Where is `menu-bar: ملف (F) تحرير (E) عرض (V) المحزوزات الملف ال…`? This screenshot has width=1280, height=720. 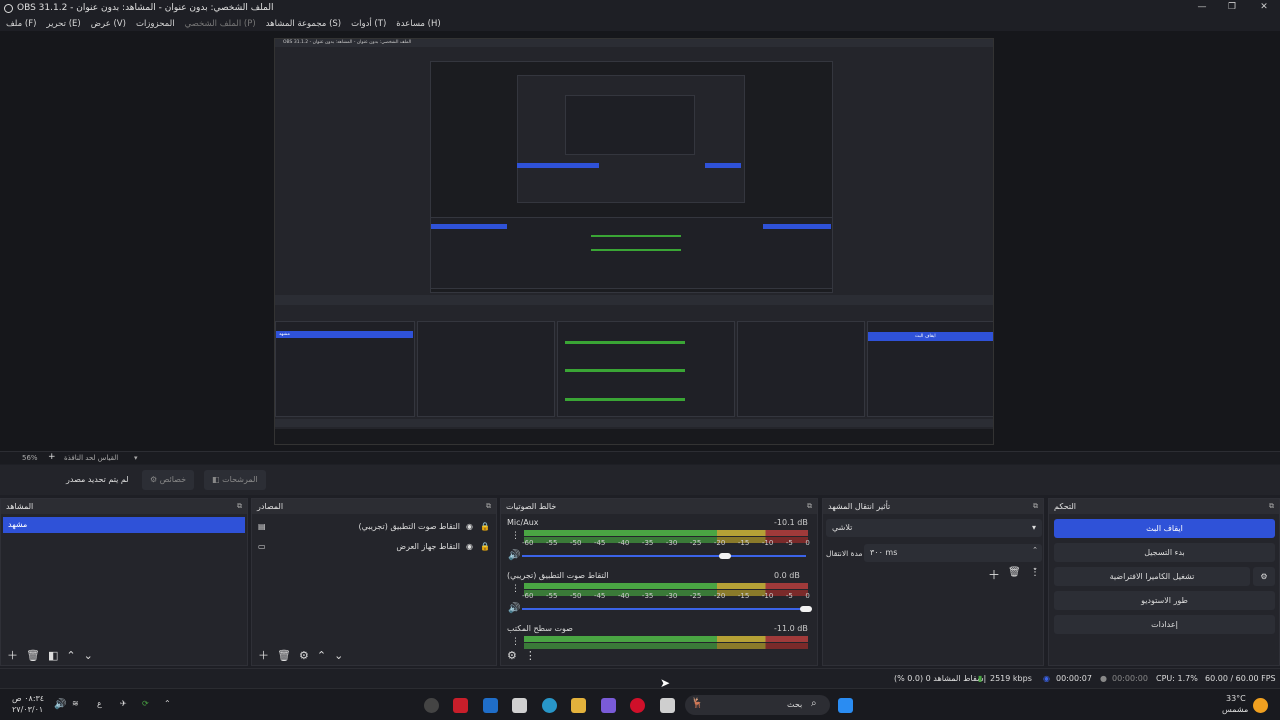 menu-bar: ملف (F) تحرير (E) عرض (V) المحزوزات الملف ال… is located at coordinates (640, 23).